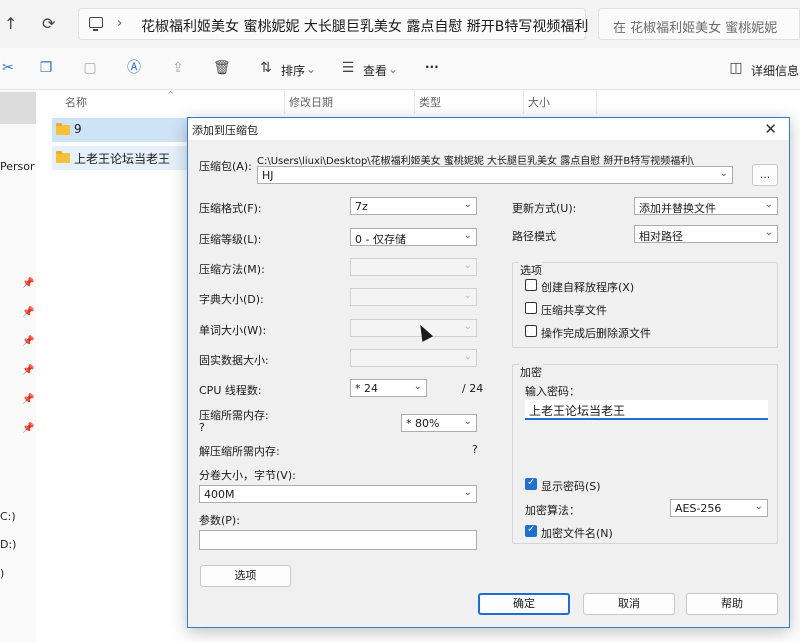 Image resolution: width=800 pixels, height=642 pixels. Describe the element at coordinates (96, 24) in the screenshot. I see `computer-icon` at that location.